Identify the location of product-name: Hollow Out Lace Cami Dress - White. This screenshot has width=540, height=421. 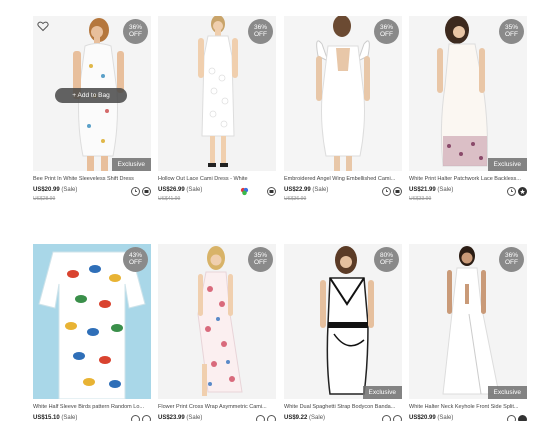
(217, 179).